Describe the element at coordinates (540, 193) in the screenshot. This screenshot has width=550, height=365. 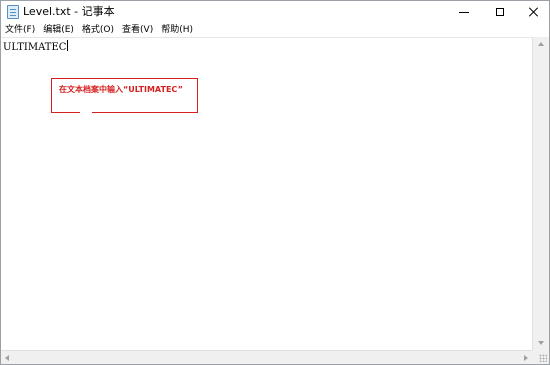
I see `vertical-scrollbar` at that location.